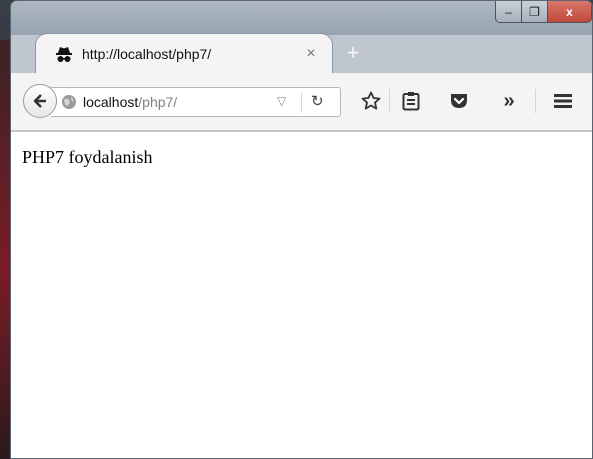  What do you see at coordinates (87, 157) in the screenshot?
I see `page-text: PHP7 foydalanish` at bounding box center [87, 157].